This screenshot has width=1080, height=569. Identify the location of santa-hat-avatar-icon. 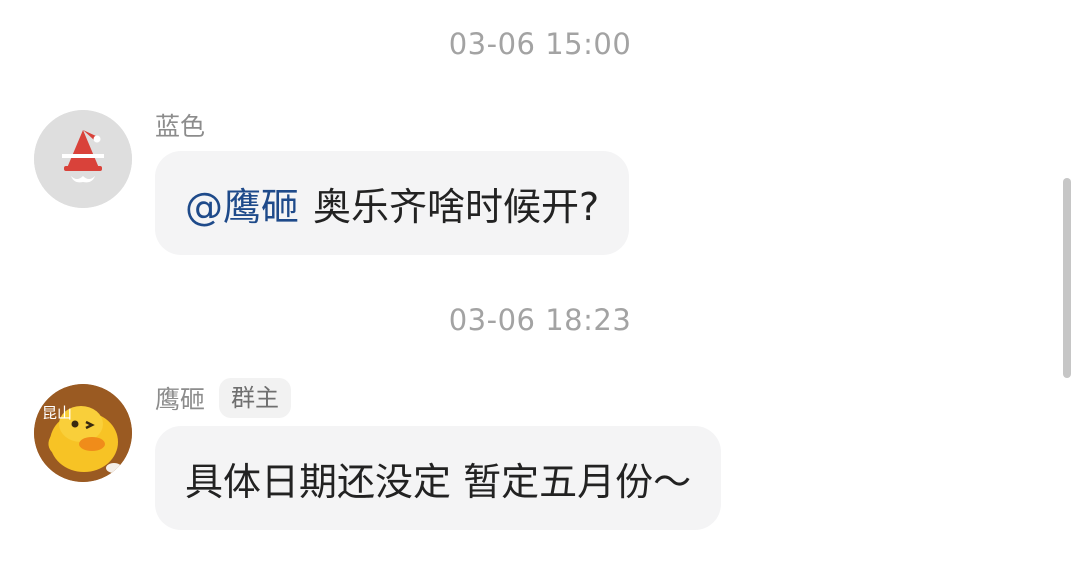
(83, 159).